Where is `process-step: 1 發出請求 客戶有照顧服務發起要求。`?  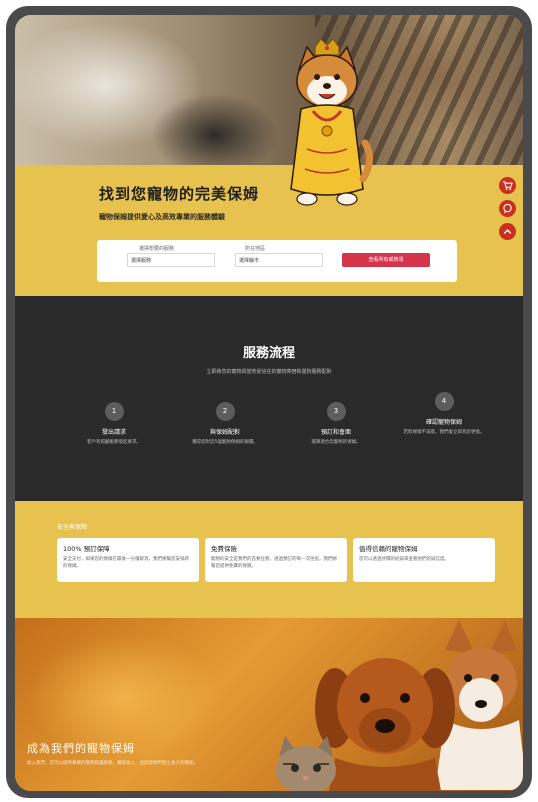
process-step: 1 發出請求 客戶有照顧服務發起要求。 is located at coordinates (114, 424).